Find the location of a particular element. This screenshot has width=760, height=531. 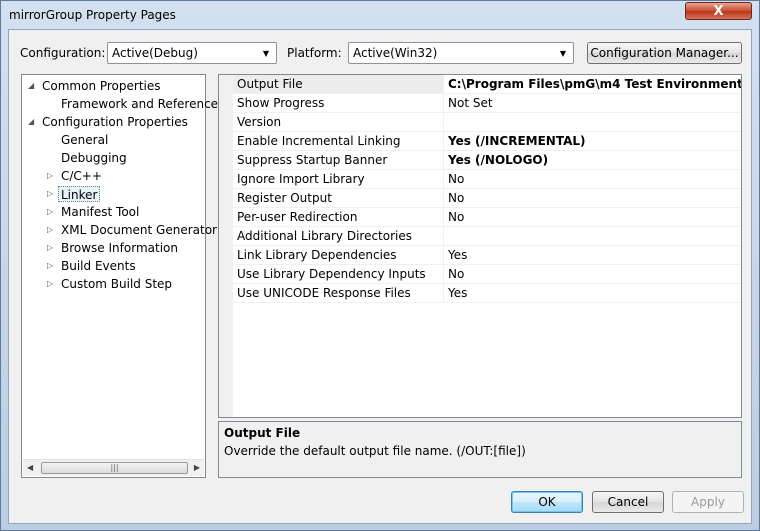

tree-horizontal-scrollbar: ◀ ||| ▶ is located at coordinates (113, 467).